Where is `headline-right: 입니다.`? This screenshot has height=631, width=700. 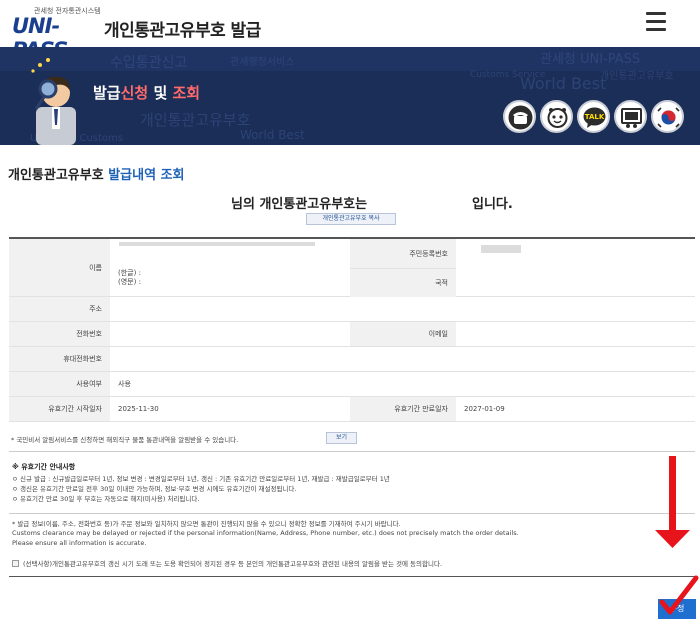
headline-right: 입니다. is located at coordinates (492, 204).